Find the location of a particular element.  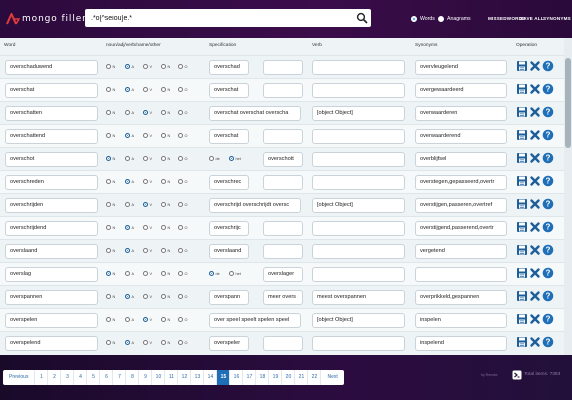

word-field: overschaduwend is located at coordinates (51, 67).